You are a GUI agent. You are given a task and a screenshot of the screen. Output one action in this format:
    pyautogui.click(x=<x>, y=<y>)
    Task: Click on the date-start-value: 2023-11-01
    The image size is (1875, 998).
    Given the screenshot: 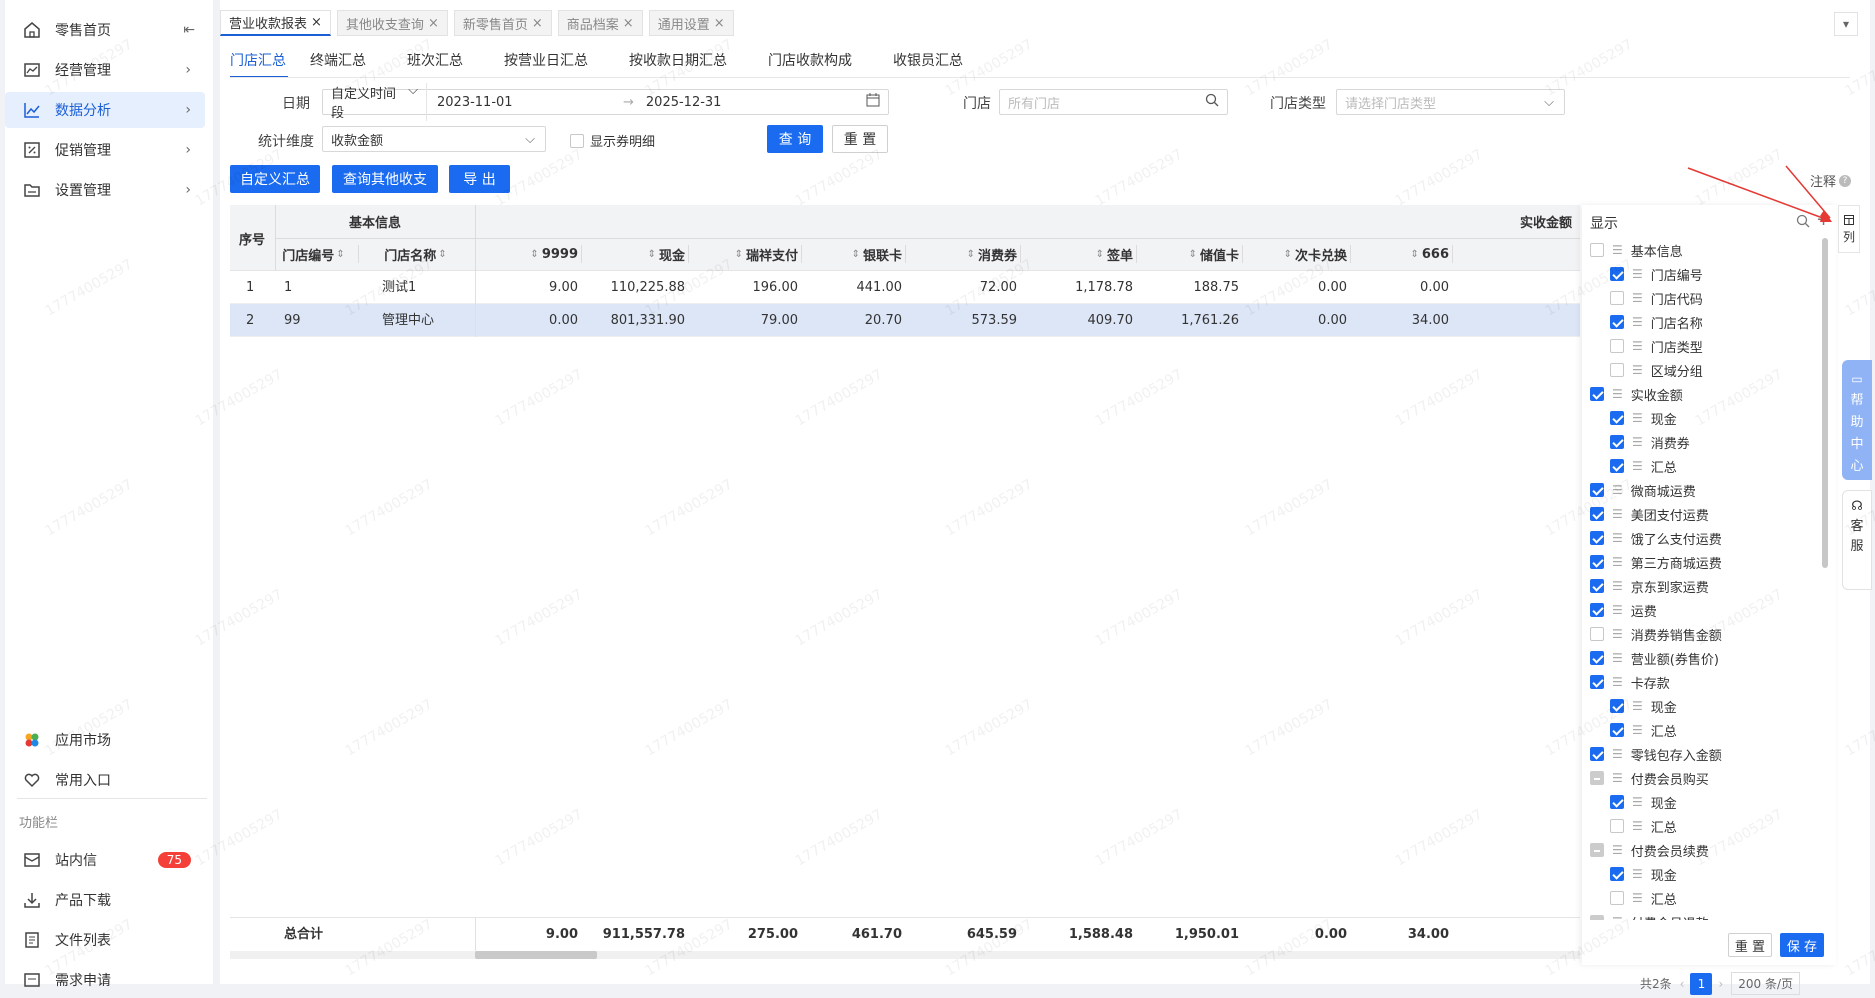 What is the action you would take?
    pyautogui.click(x=530, y=102)
    